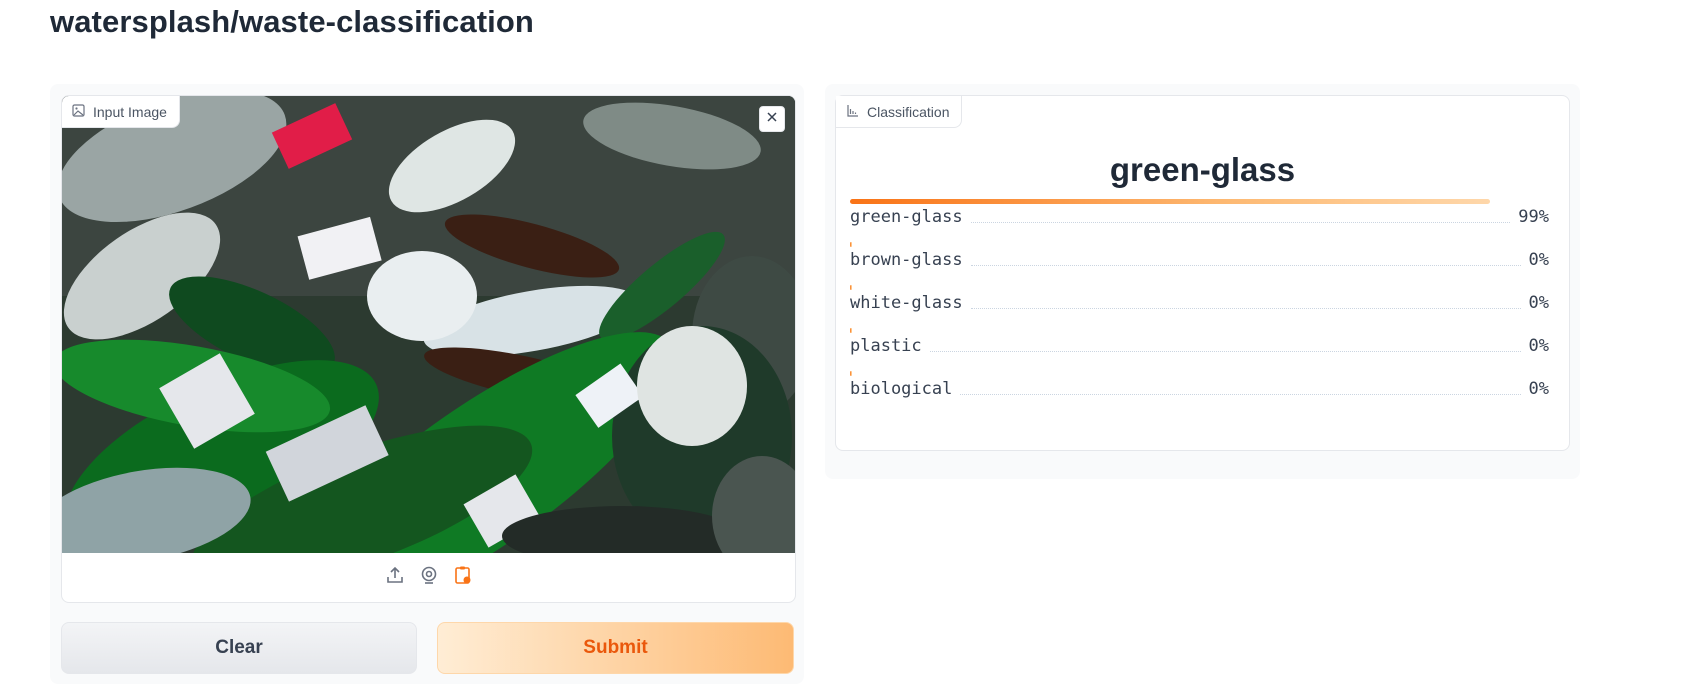  I want to click on clear-button: Clear, so click(239, 648).